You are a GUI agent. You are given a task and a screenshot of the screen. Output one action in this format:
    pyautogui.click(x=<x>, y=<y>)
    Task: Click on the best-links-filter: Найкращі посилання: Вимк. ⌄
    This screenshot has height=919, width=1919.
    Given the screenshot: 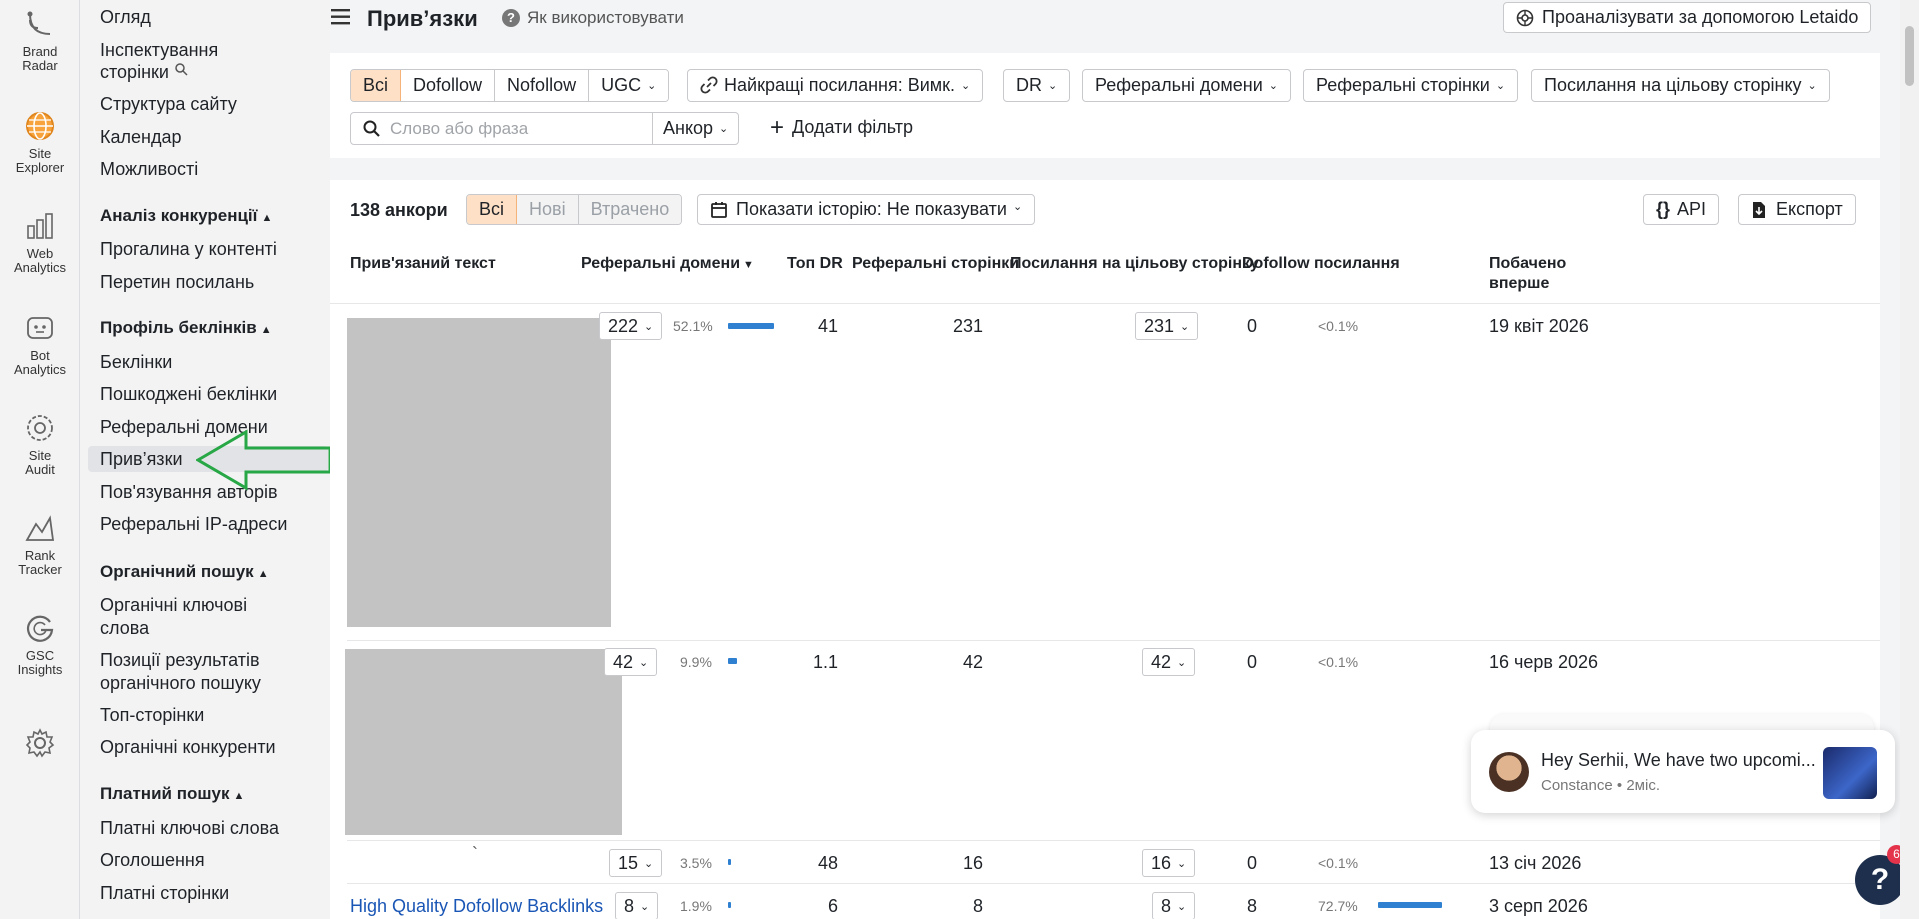 What is the action you would take?
    pyautogui.click(x=835, y=85)
    